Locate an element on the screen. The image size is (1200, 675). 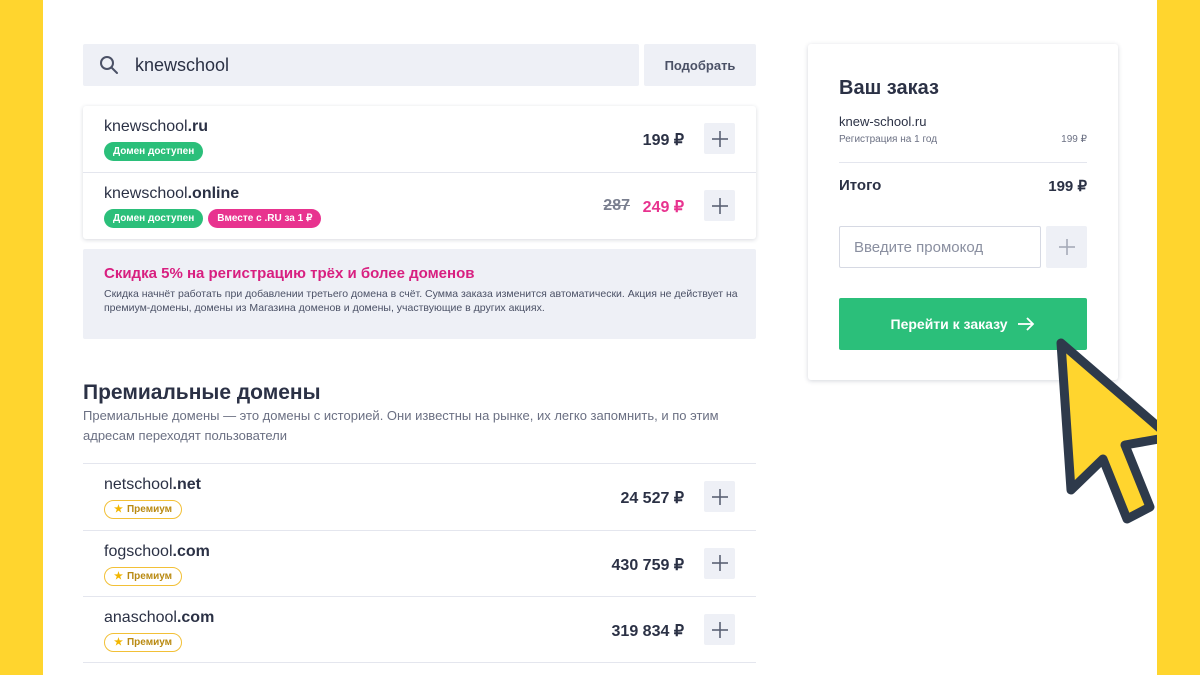
order-domain: knew-school.ru is located at coordinates (883, 121).